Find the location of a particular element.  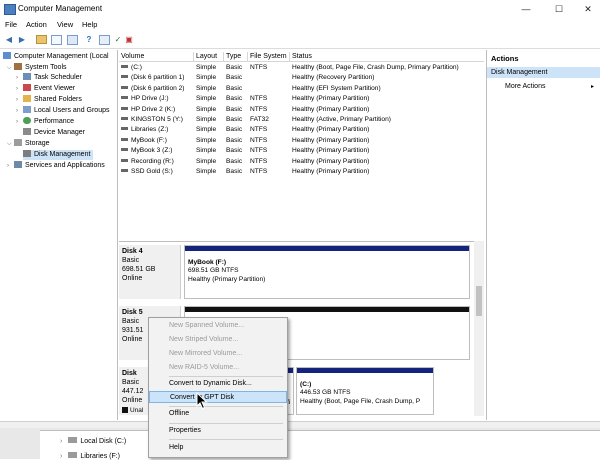

check-icon: ✓ is located at coordinates (118, 39).